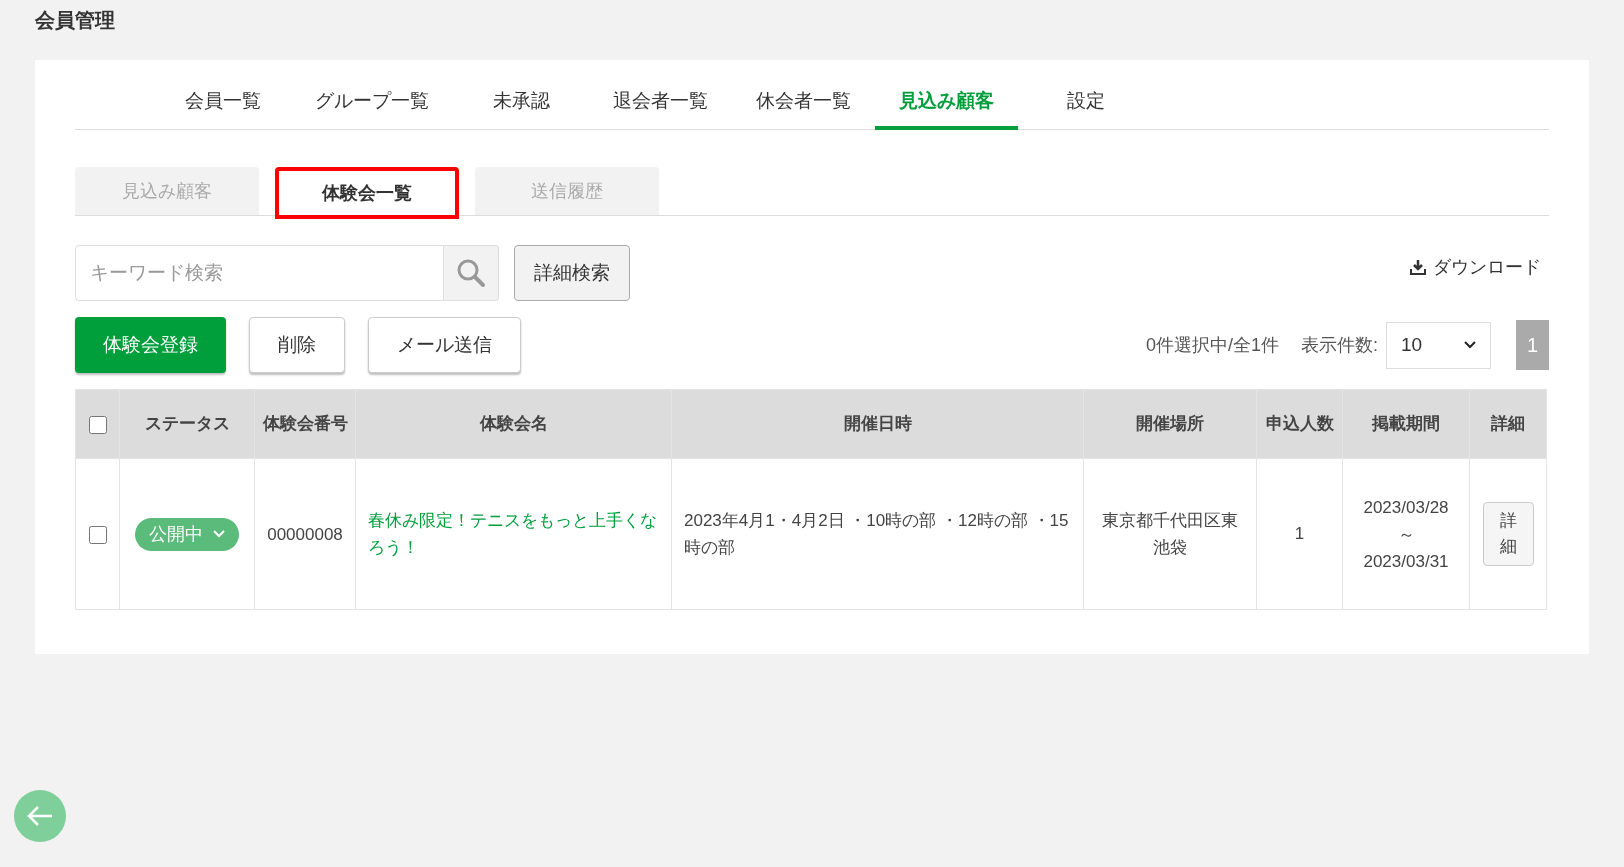 The width and height of the screenshot is (1624, 867). I want to click on sub-tab: 体験会一覧, so click(367, 193).